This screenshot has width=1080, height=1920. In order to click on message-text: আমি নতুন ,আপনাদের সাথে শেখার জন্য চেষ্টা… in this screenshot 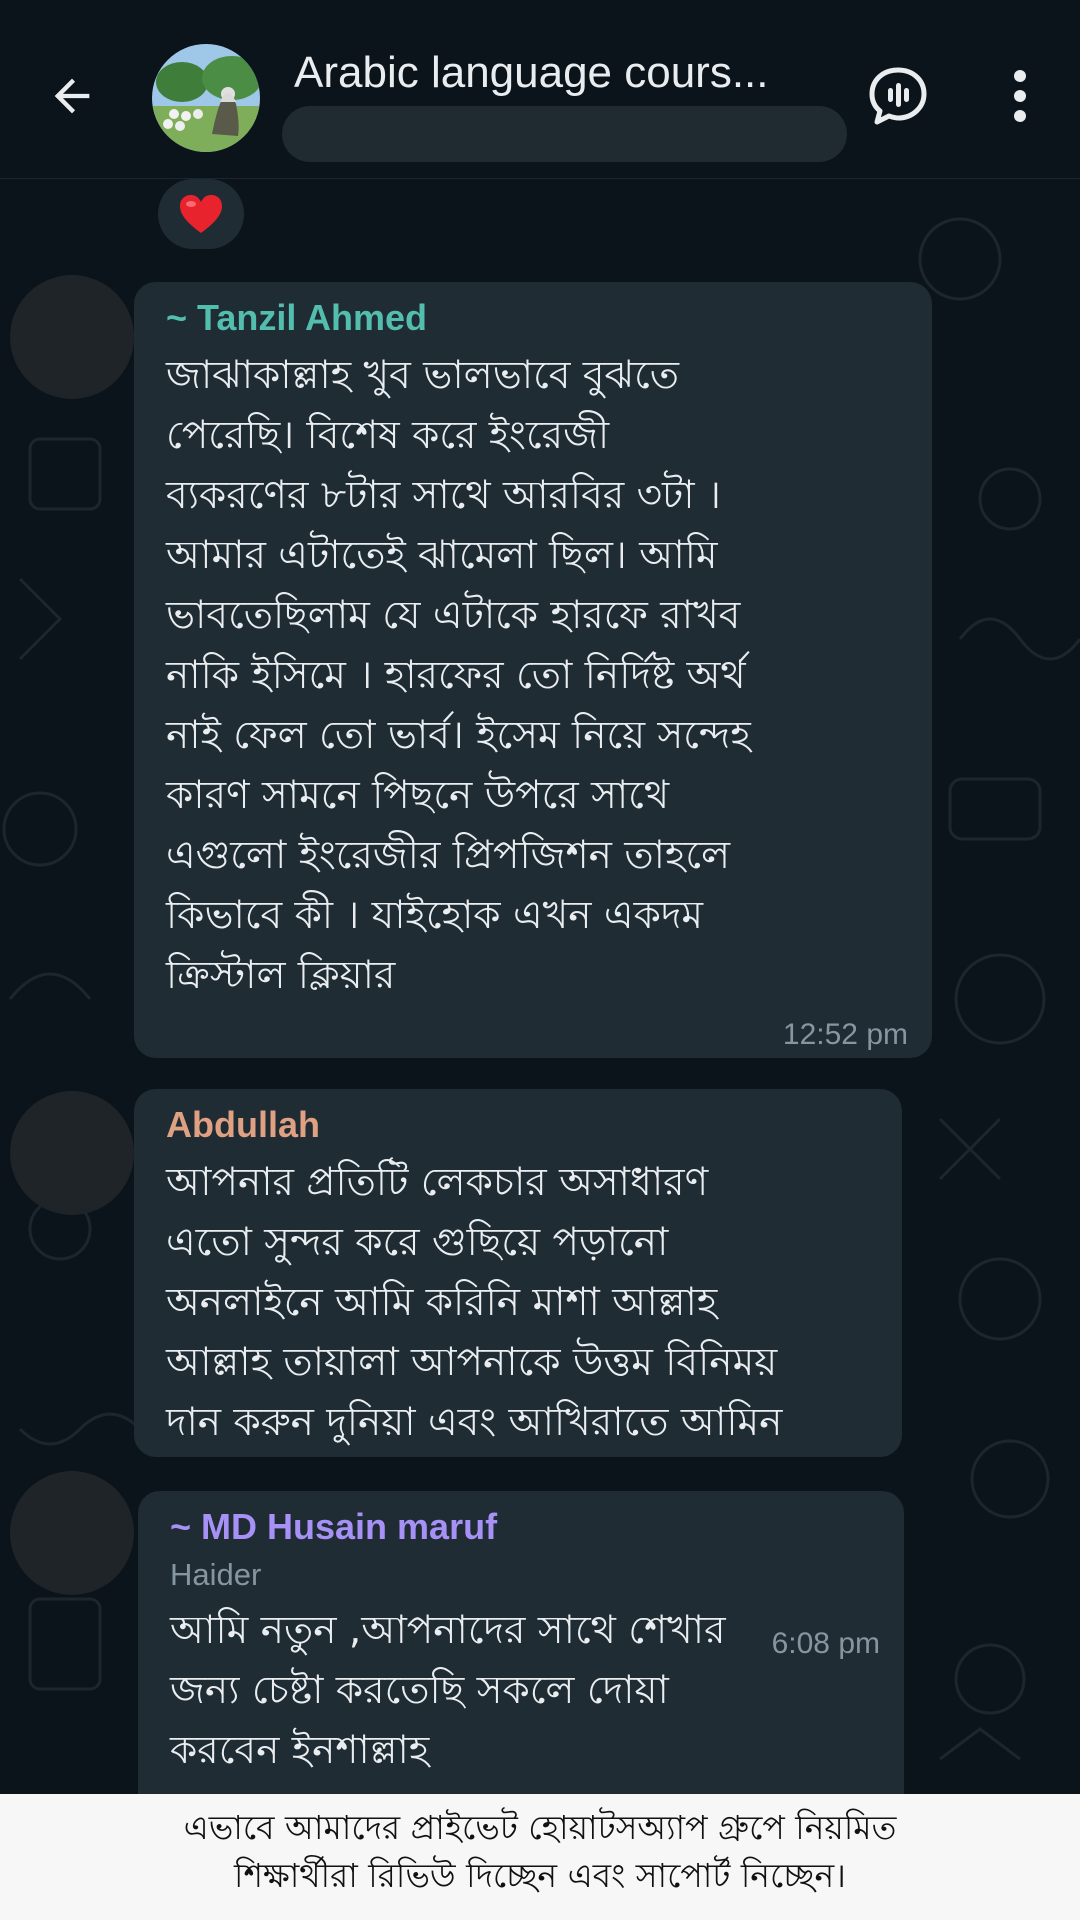, I will do `click(448, 1690)`.